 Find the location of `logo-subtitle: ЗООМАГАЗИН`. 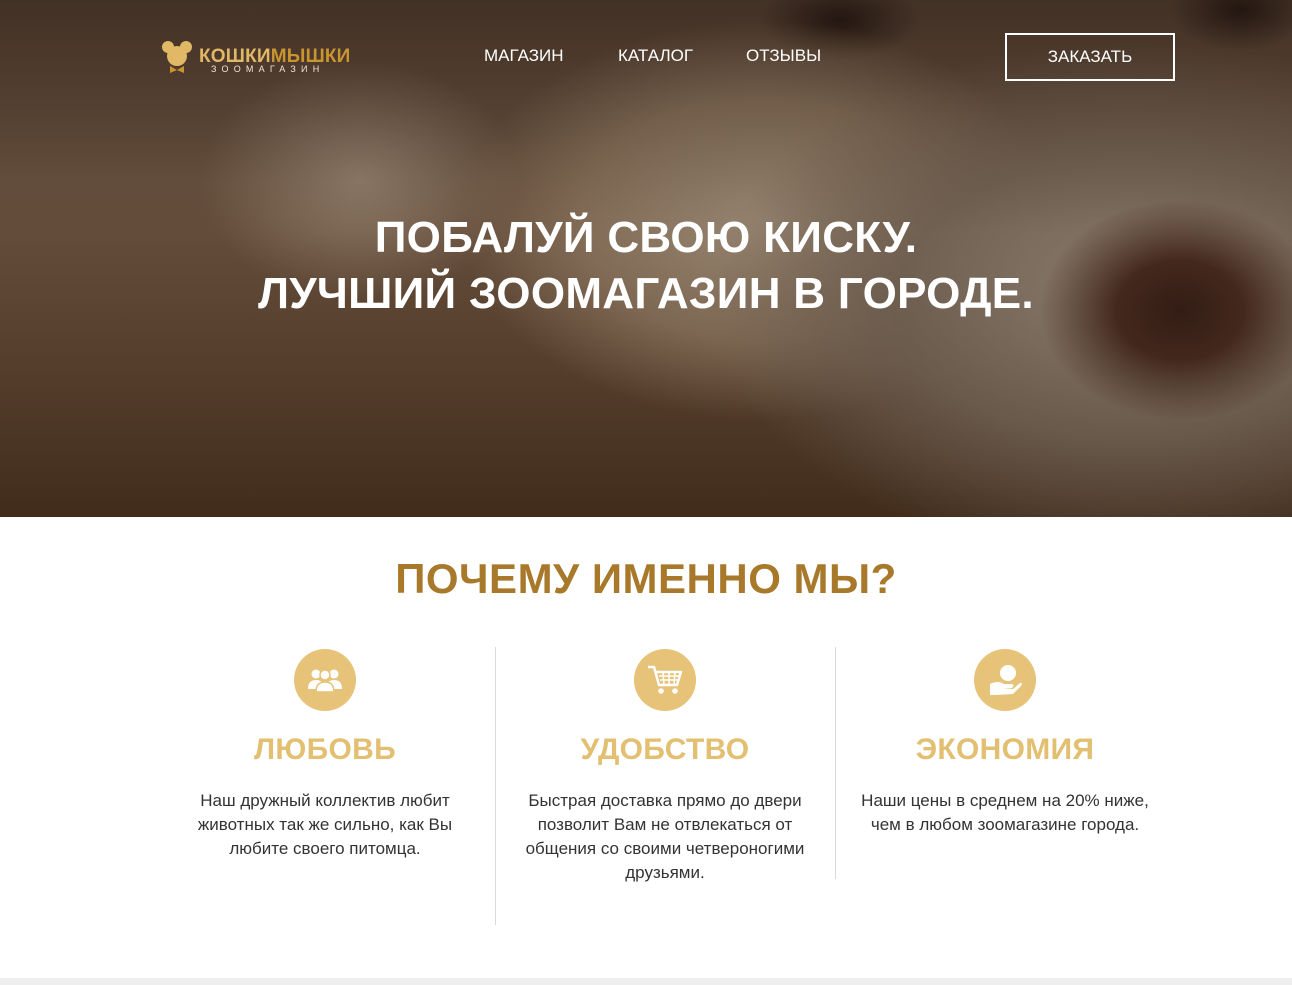

logo-subtitle: ЗООМАГАЗИН is located at coordinates (268, 69).